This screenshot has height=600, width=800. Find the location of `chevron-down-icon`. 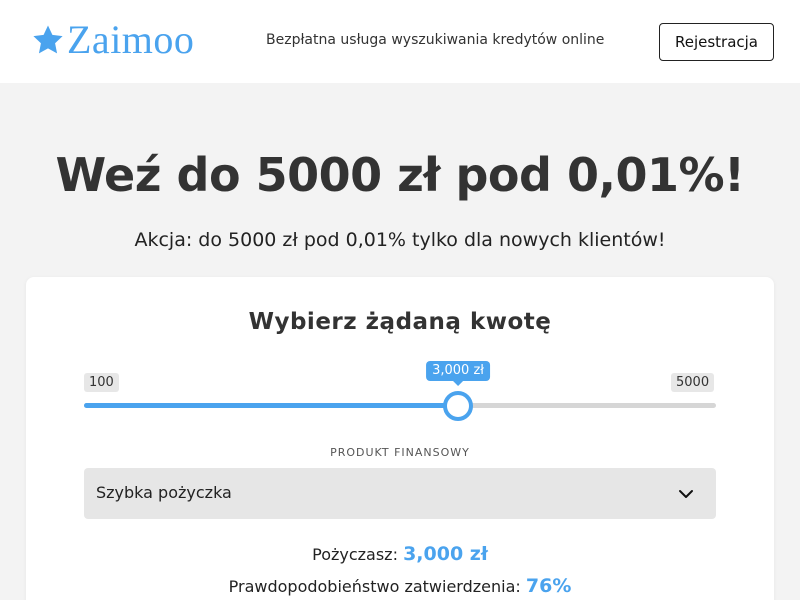

chevron-down-icon is located at coordinates (686, 494).